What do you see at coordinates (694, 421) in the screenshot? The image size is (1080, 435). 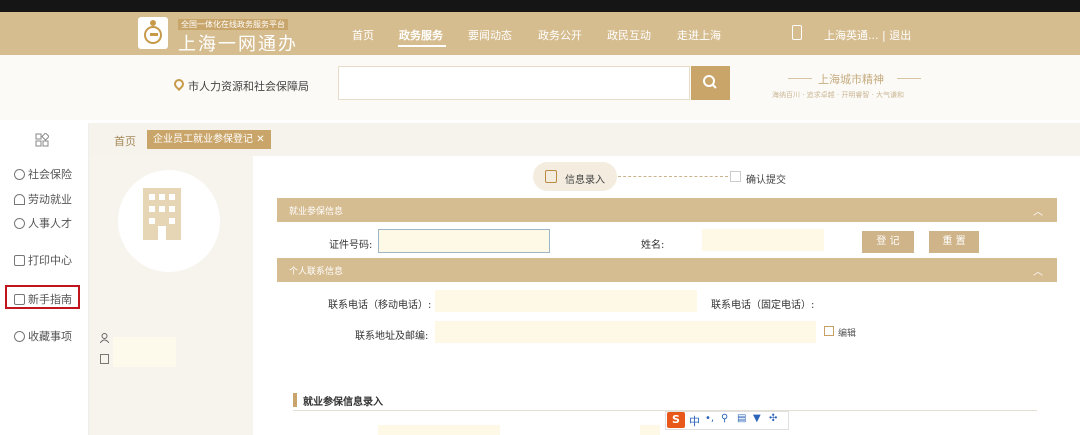 I see `ime-chinese-mode: 中` at bounding box center [694, 421].